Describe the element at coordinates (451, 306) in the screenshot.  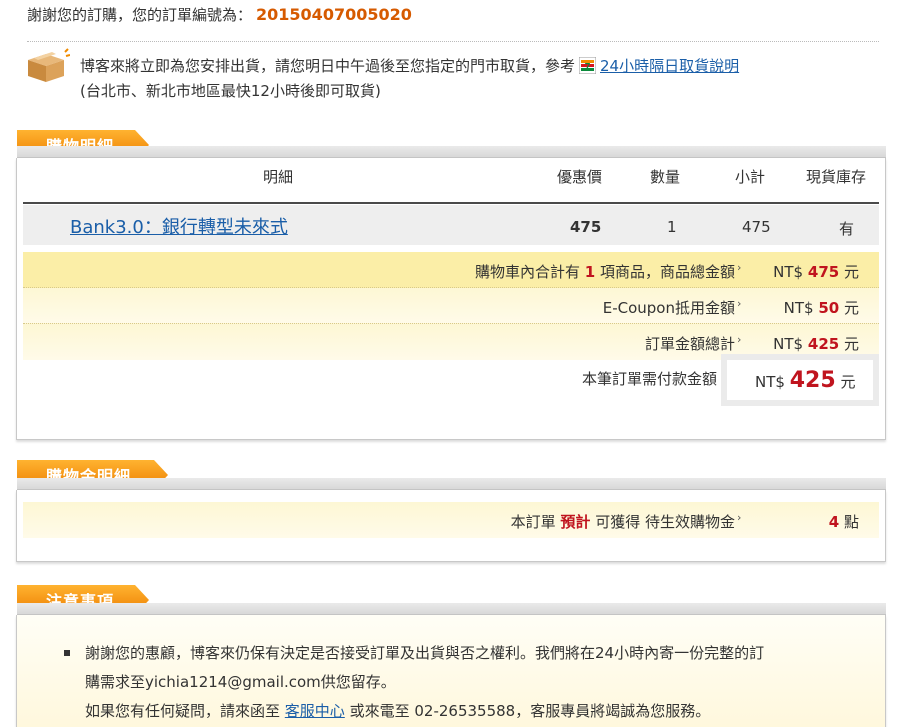
I see `coupon-row: E-Coupon抵用金額 › NT$ 50 元` at that location.